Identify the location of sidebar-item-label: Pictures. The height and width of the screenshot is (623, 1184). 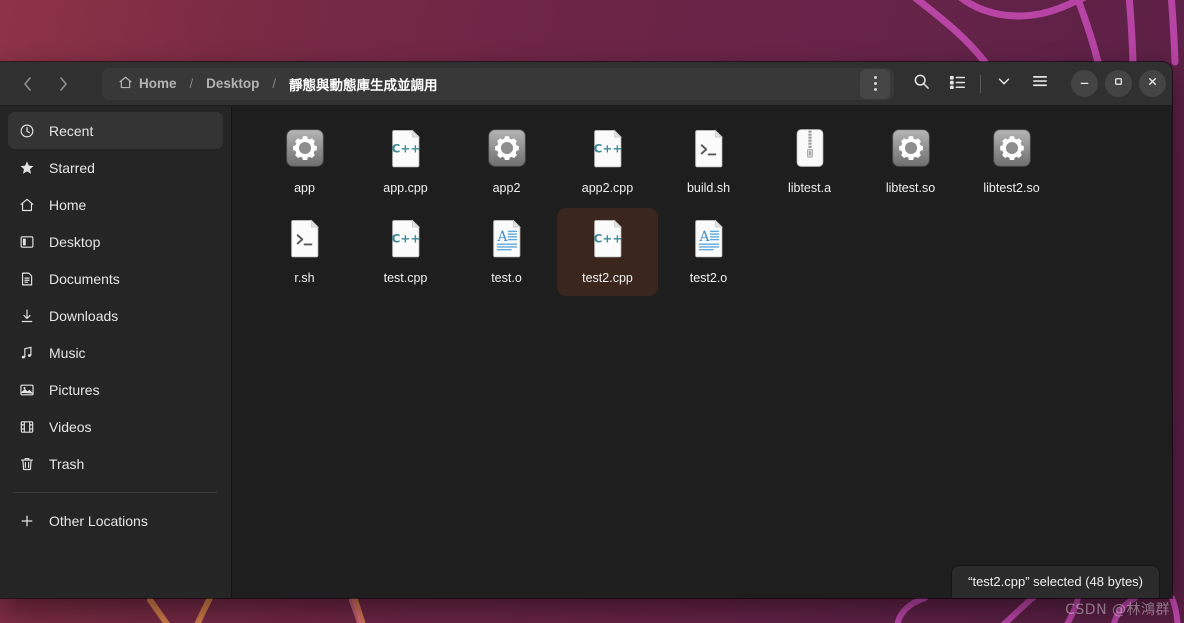
(74, 389).